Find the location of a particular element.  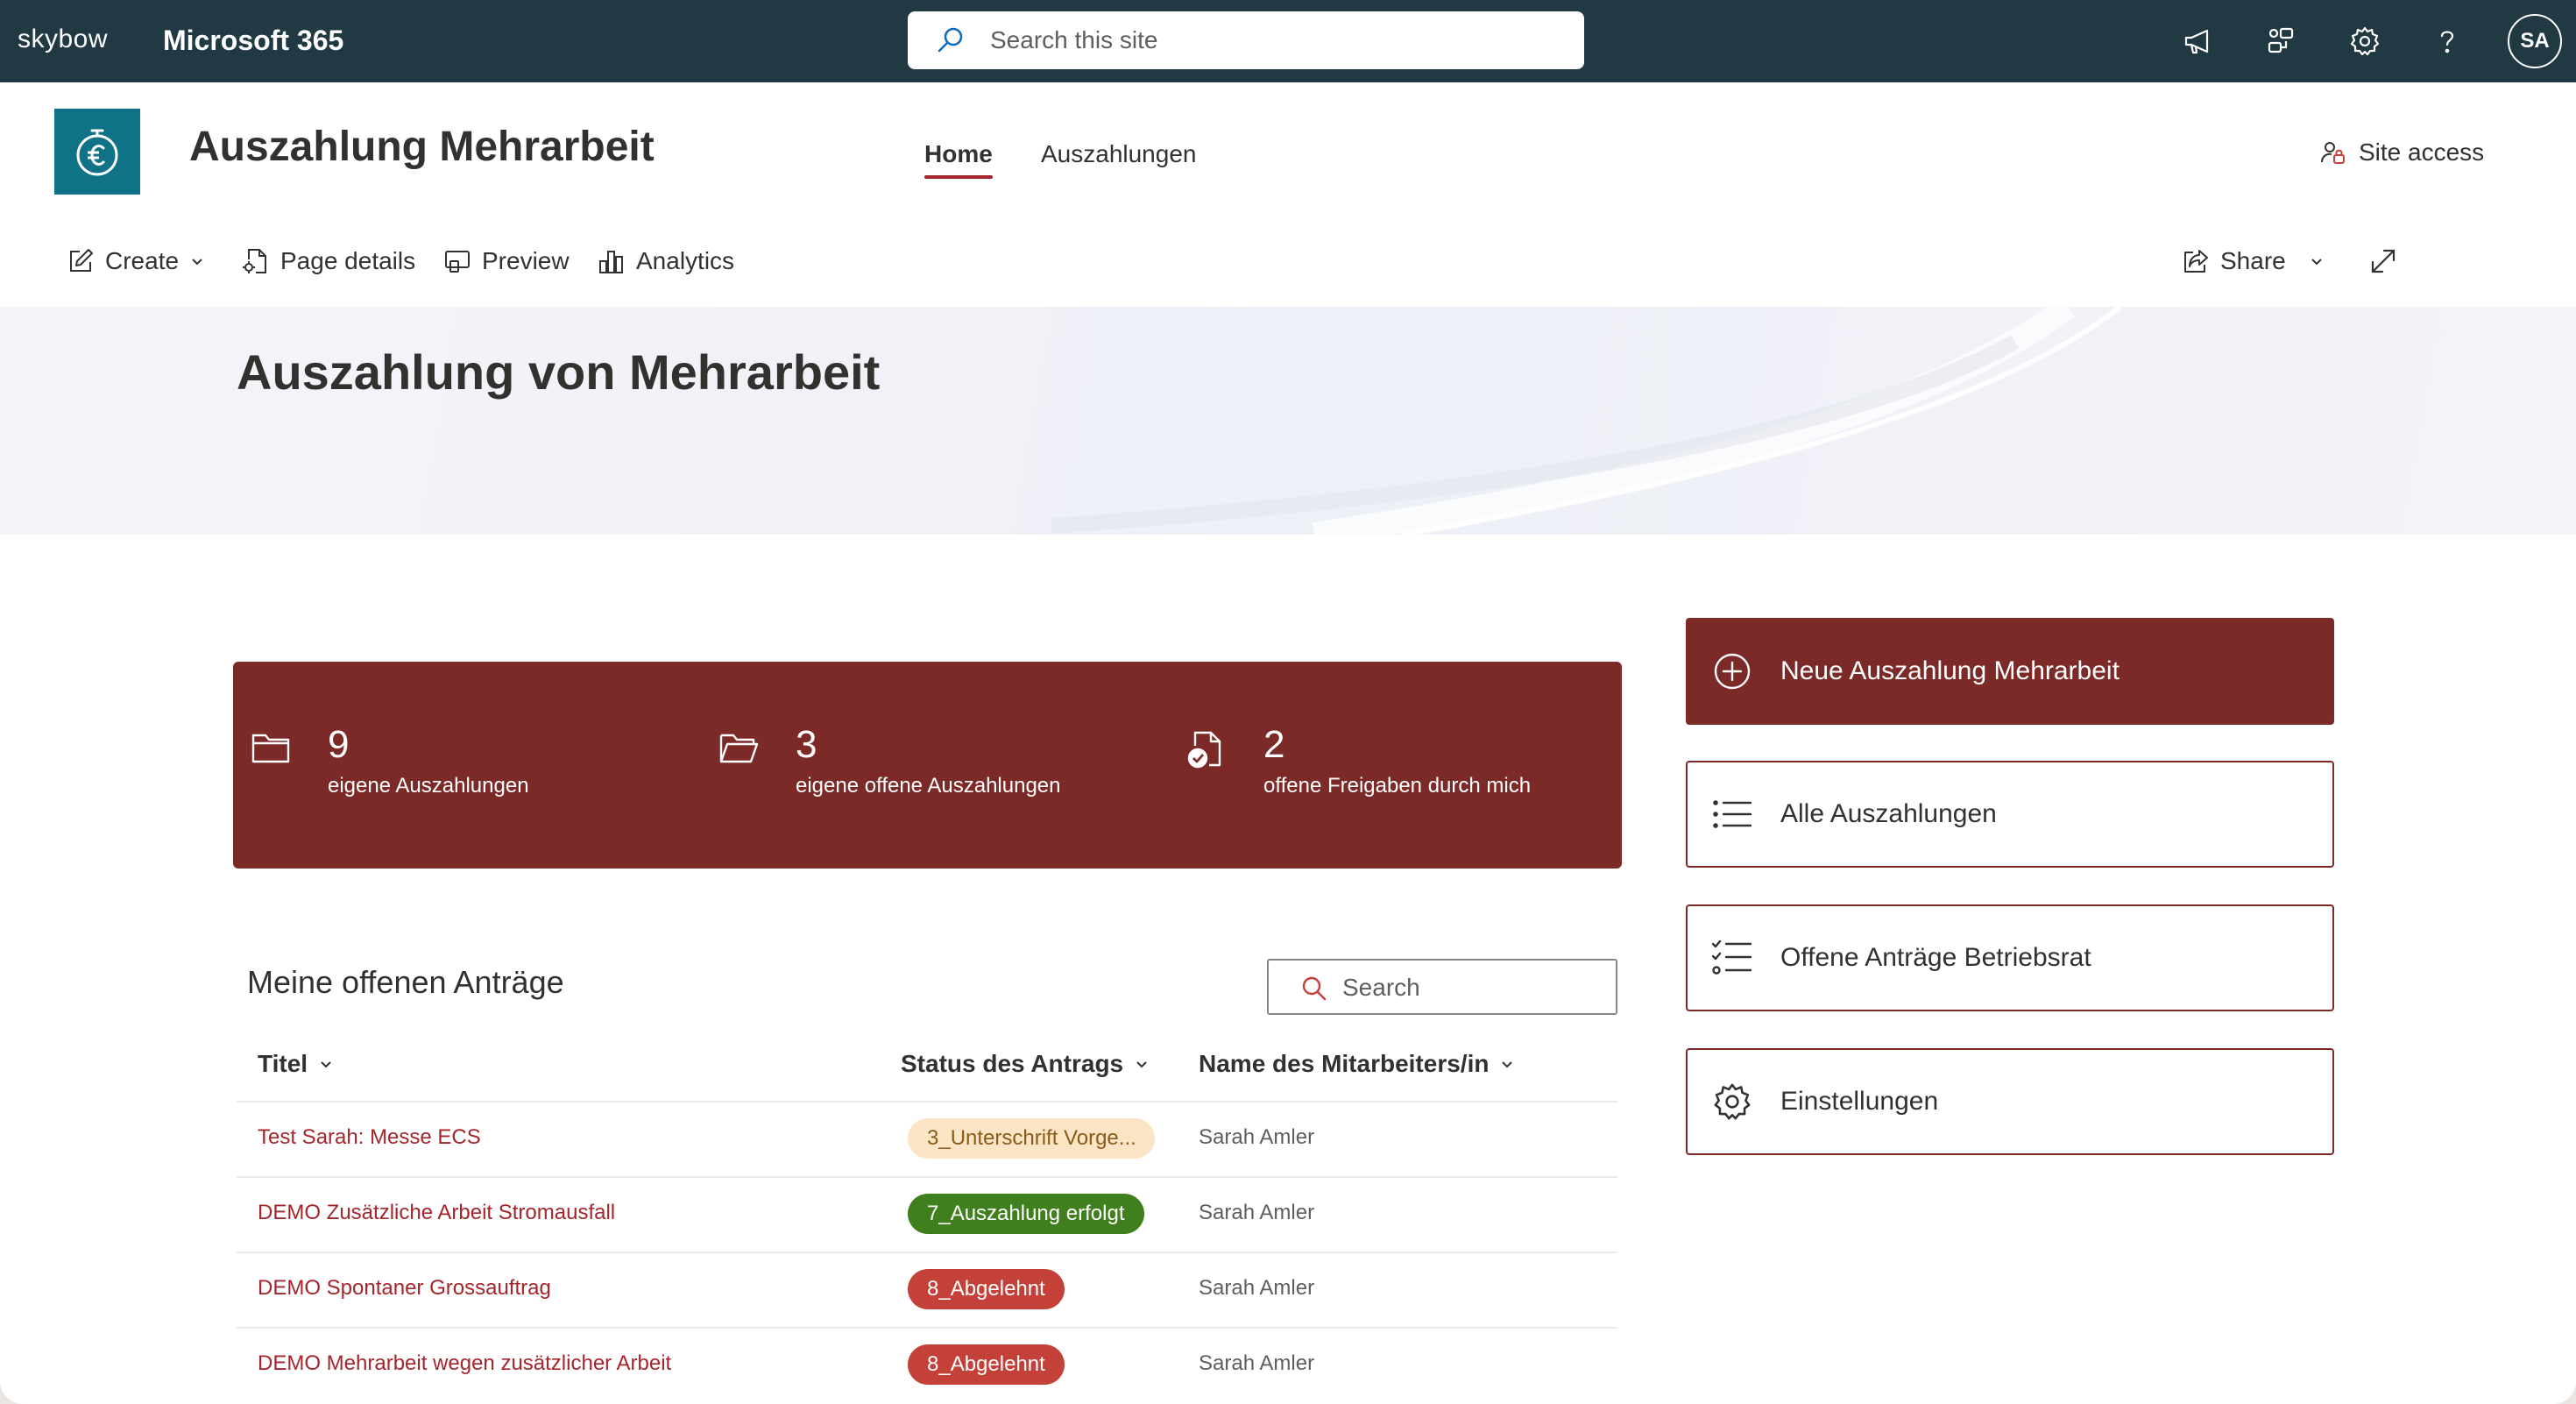

create-button: Create is located at coordinates (136, 261).